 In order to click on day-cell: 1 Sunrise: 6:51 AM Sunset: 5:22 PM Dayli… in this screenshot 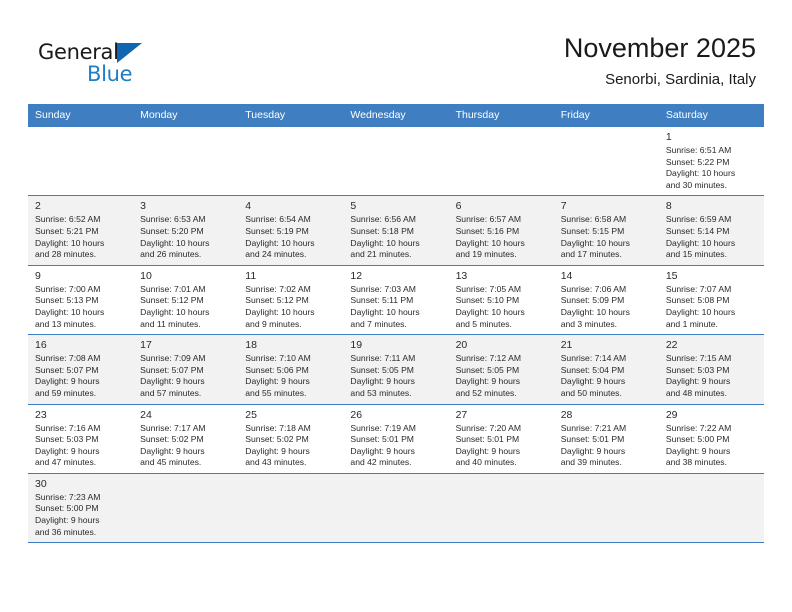, I will do `click(711, 160)`.